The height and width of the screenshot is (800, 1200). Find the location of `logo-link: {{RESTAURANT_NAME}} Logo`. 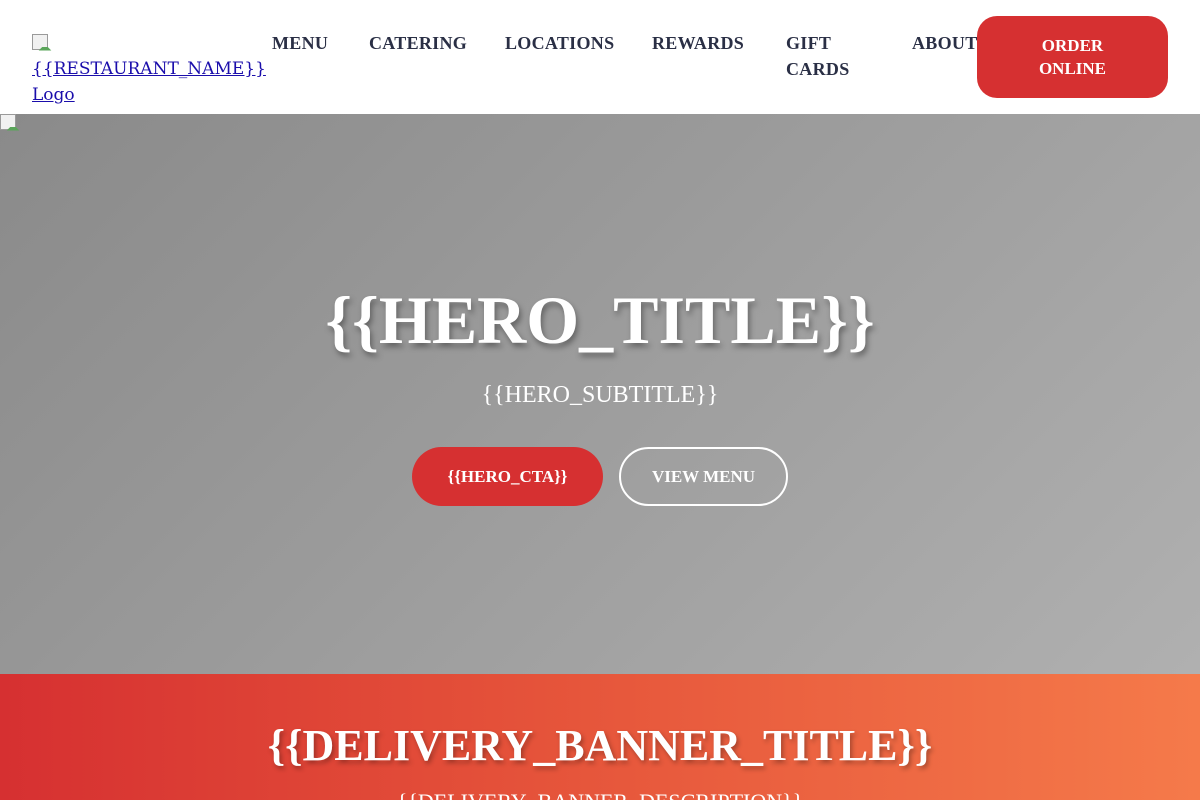

logo-link: {{RESTAURANT_NAME}} Logo is located at coordinates (149, 69).